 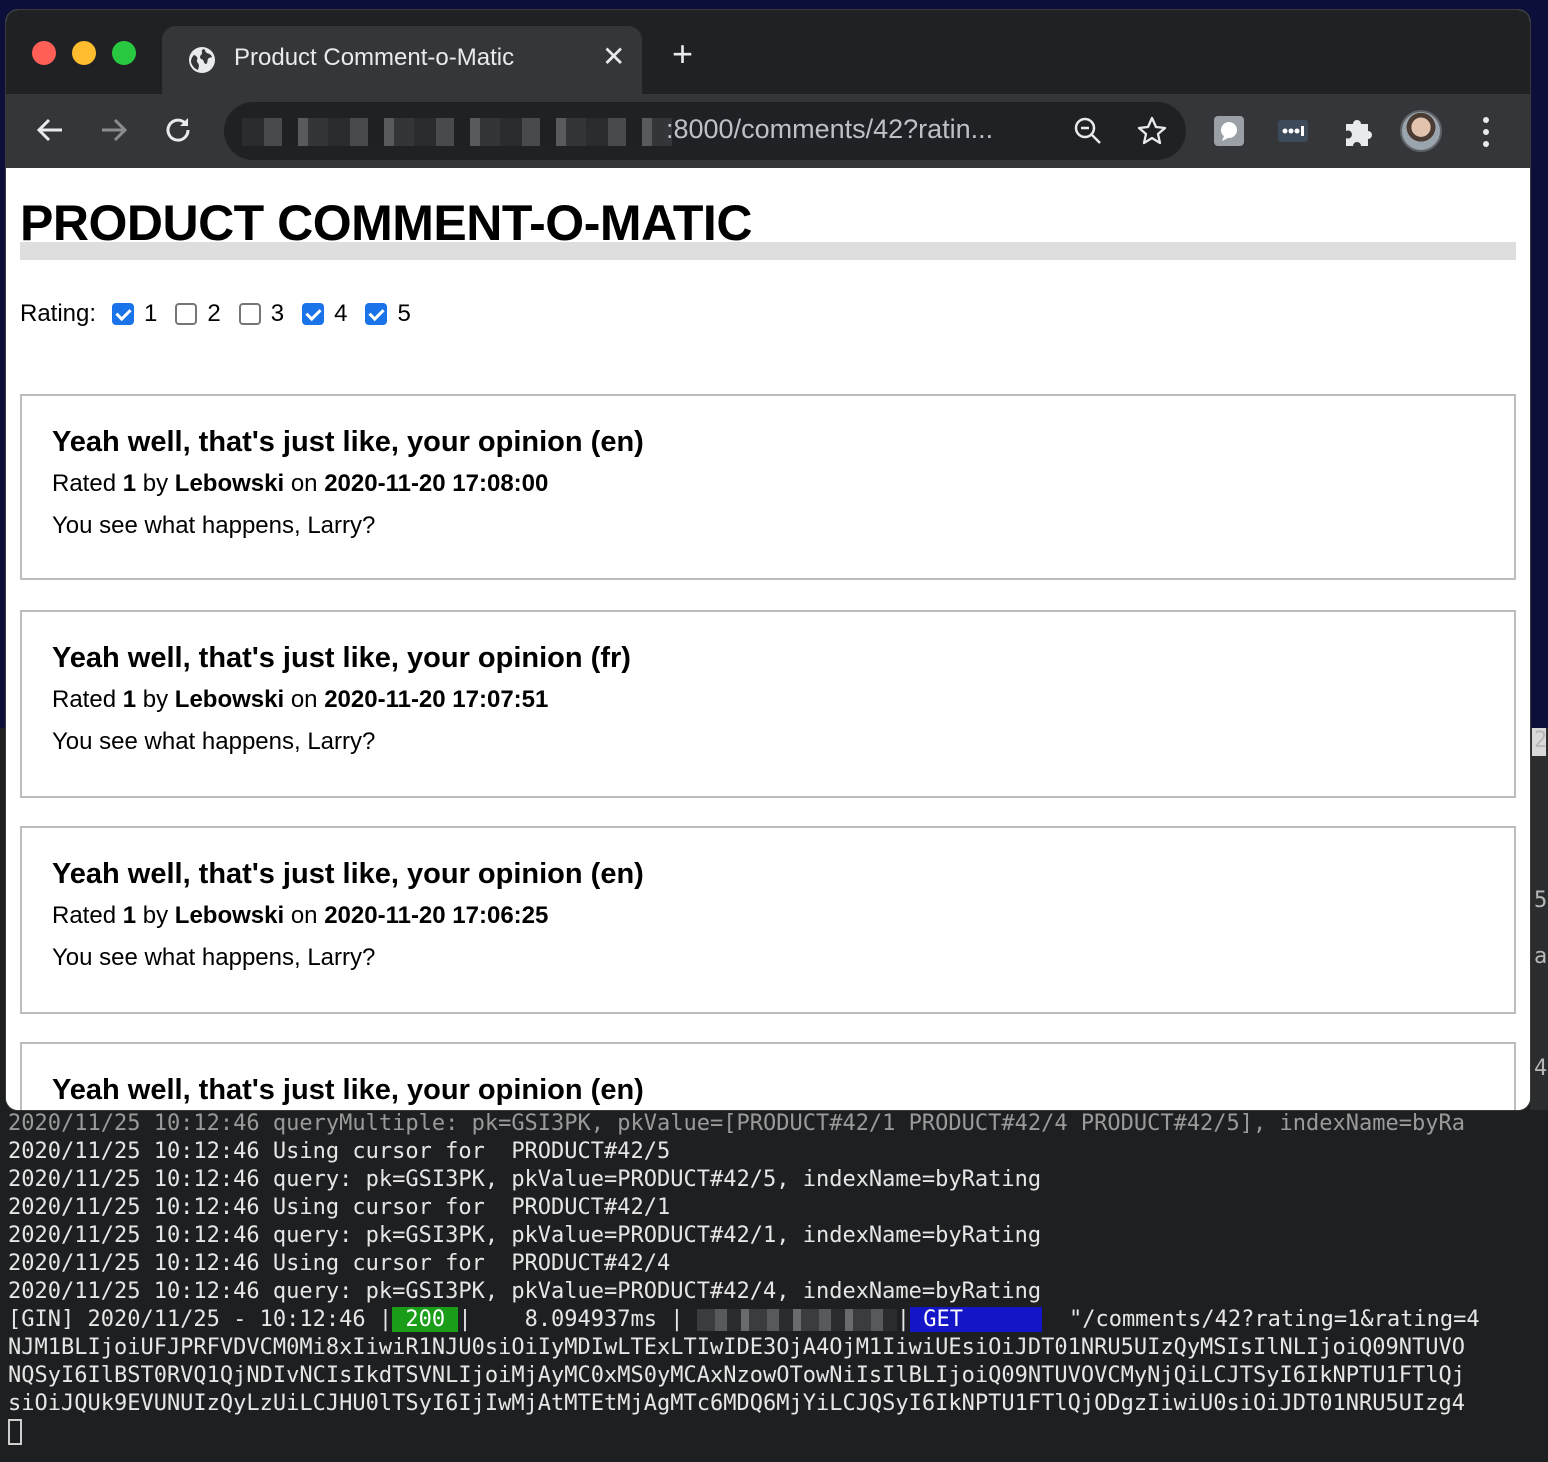 What do you see at coordinates (1541, 740) in the screenshot?
I see `terminal-edge-glyph: 2` at bounding box center [1541, 740].